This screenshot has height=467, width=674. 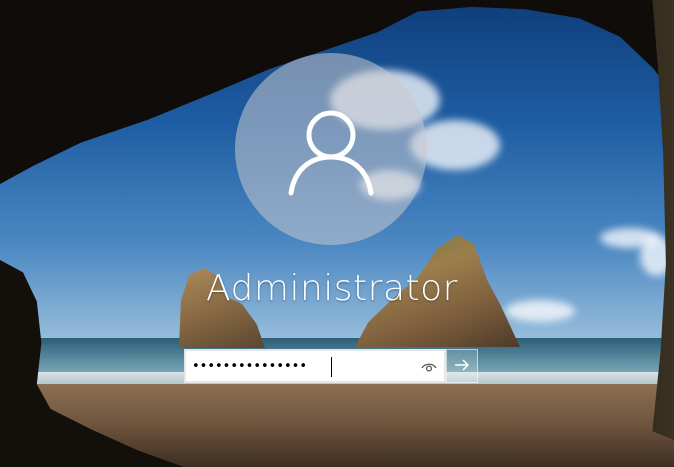 I want to click on user-silhouette-icon, so click(x=331, y=149).